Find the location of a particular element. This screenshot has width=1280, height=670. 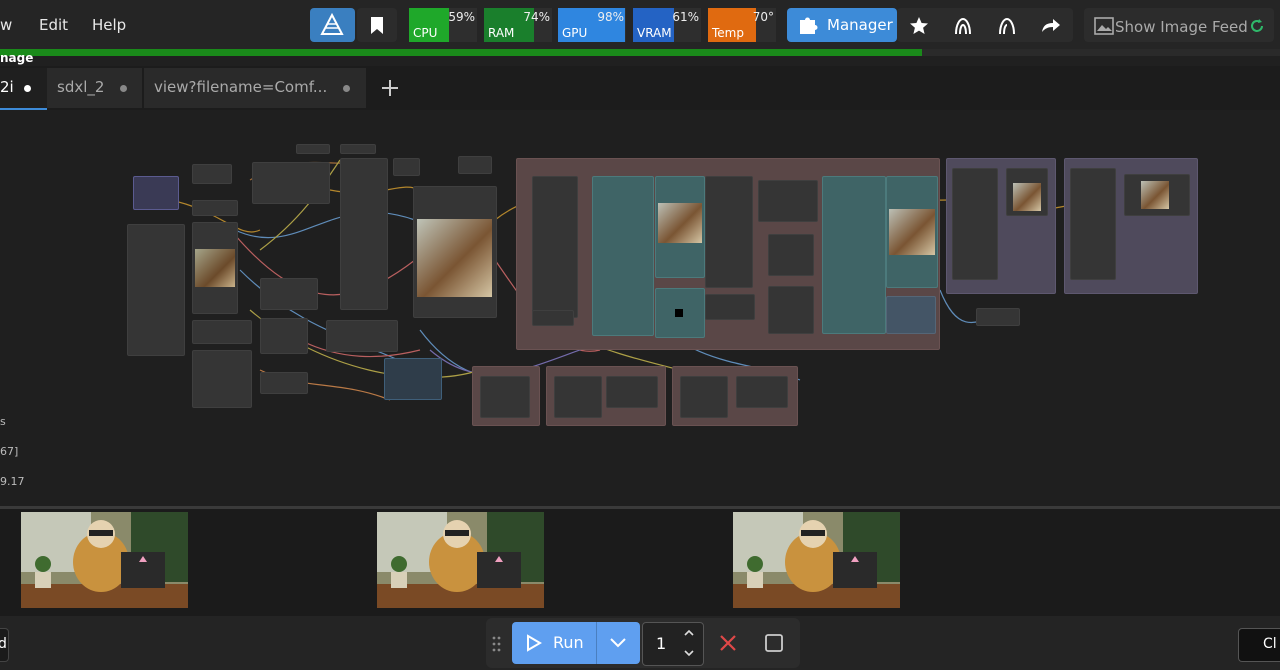

node-model-loader is located at coordinates (156, 193).